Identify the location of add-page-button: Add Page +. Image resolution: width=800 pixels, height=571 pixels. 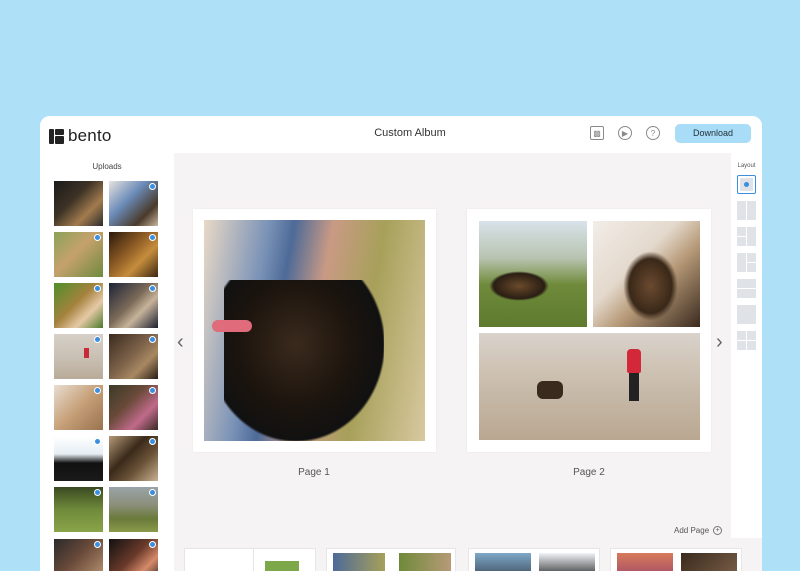
(698, 530).